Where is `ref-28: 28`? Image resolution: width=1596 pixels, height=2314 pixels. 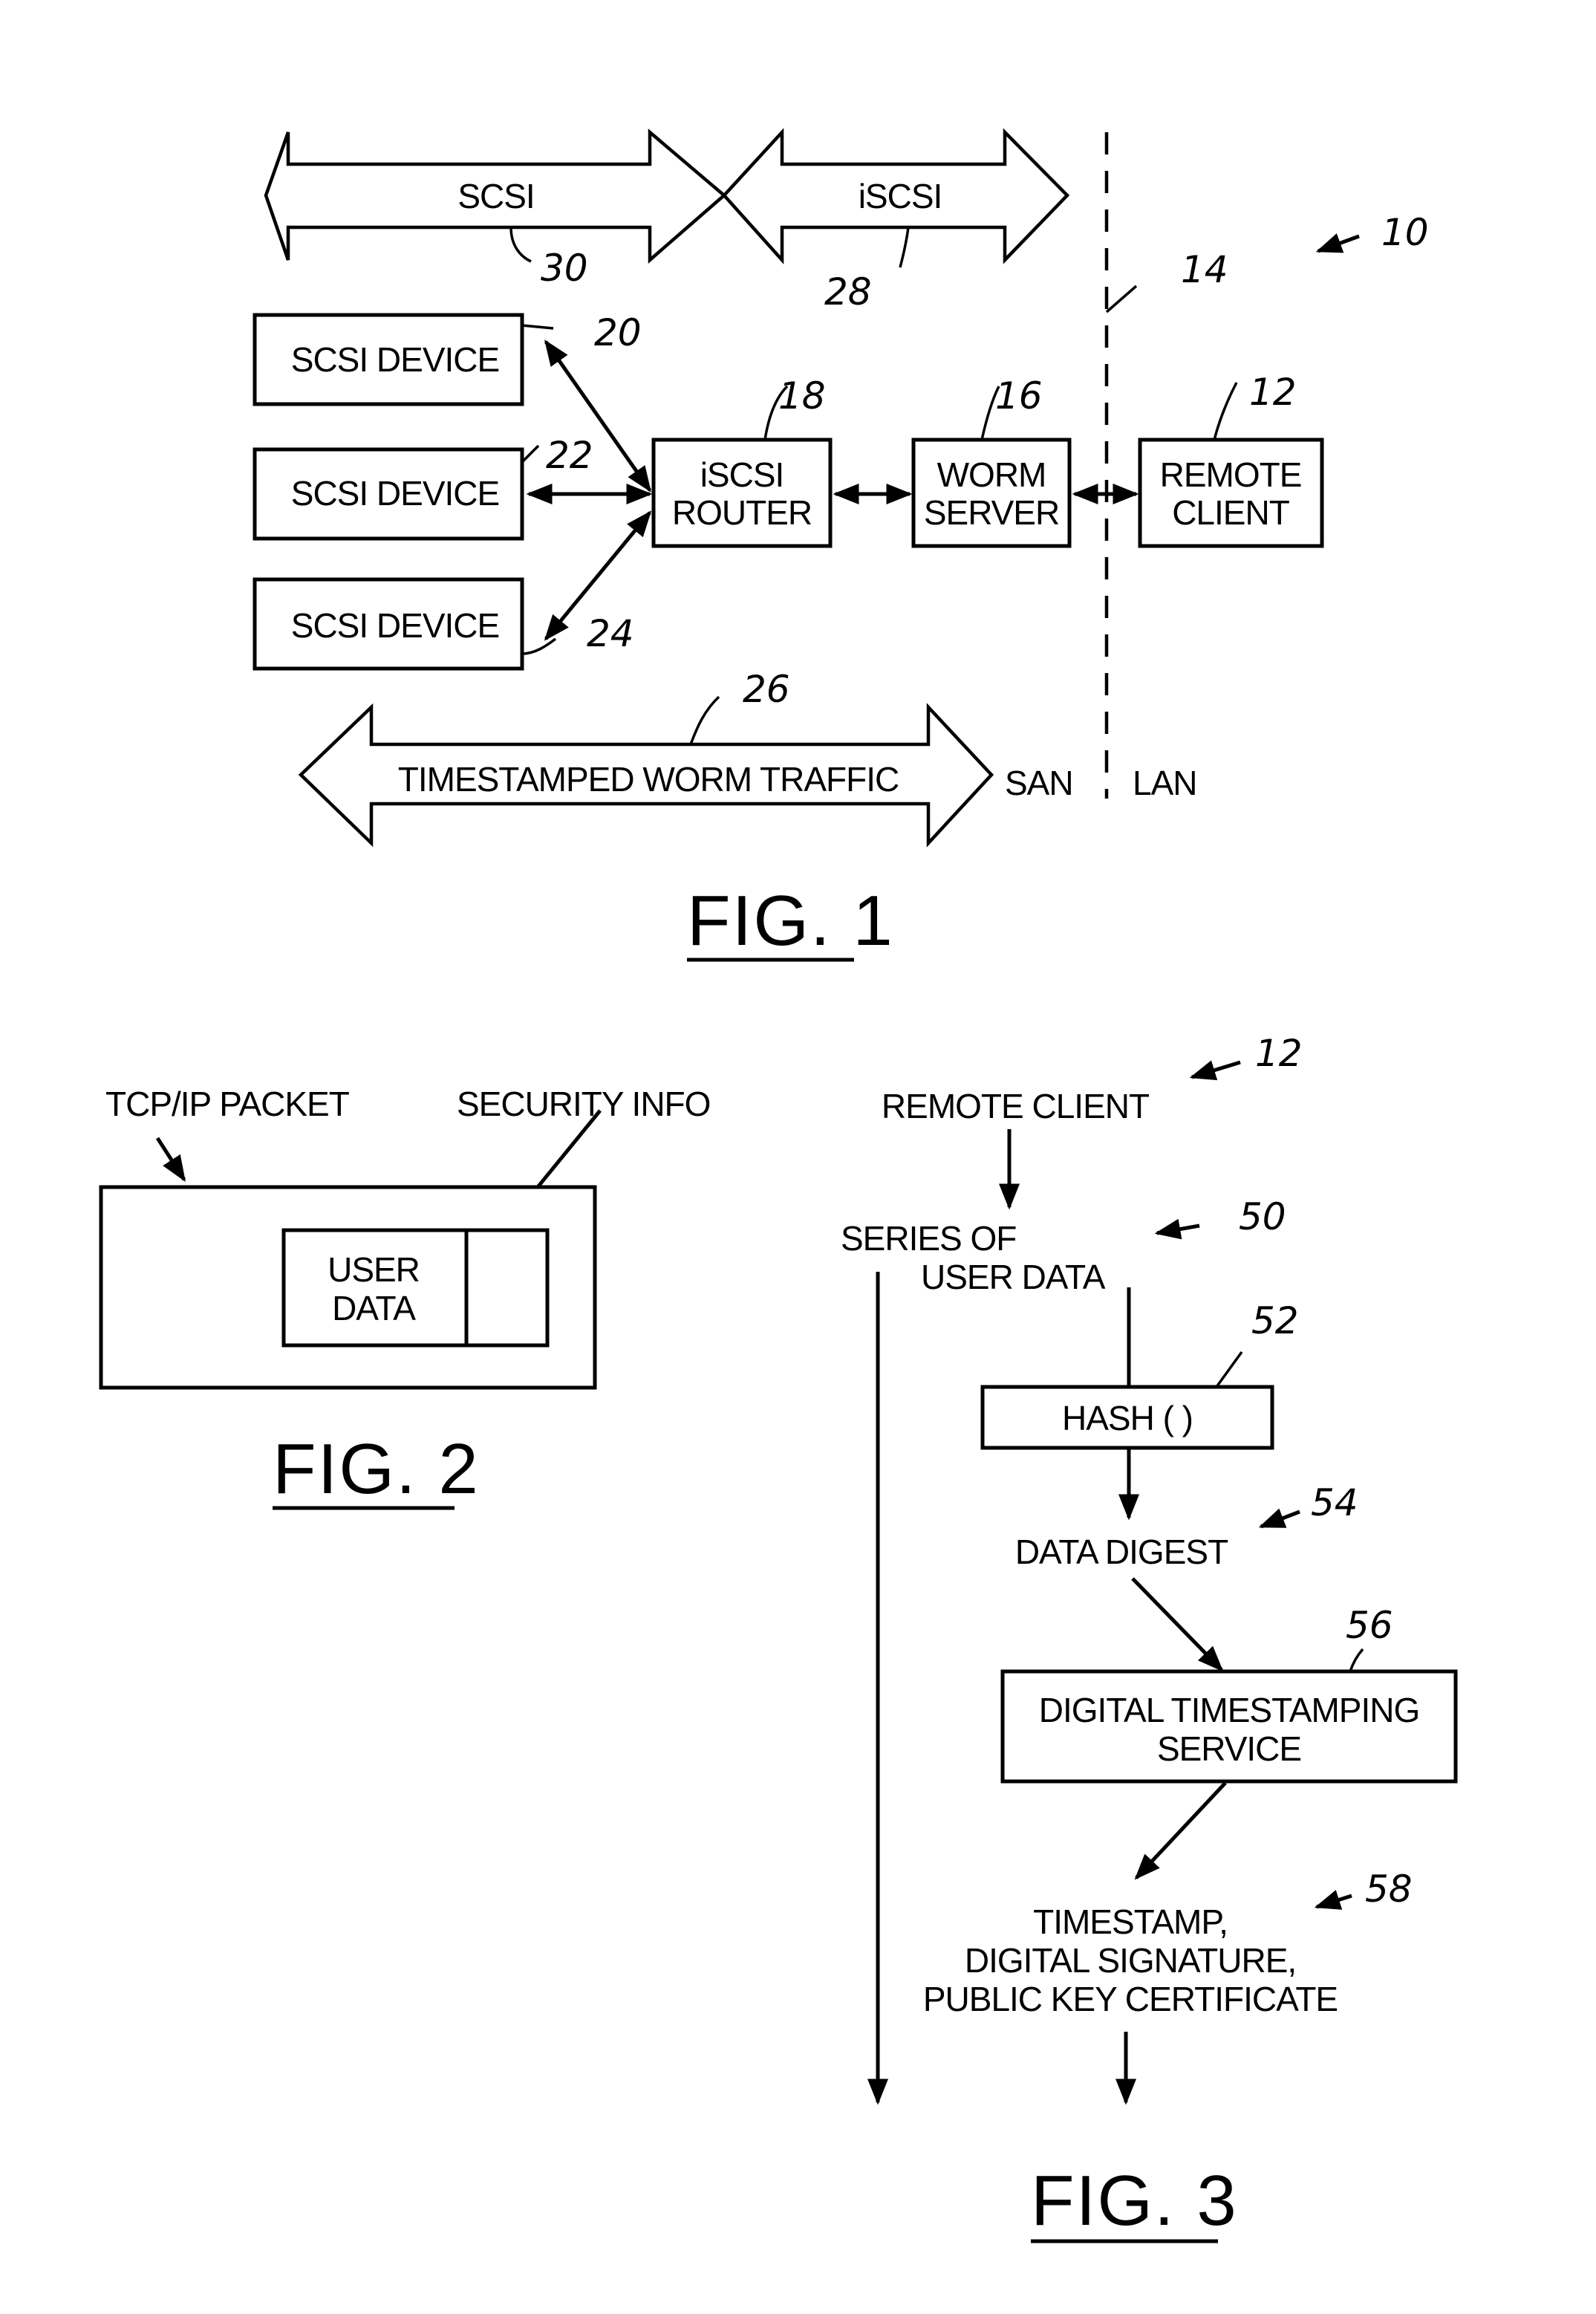
ref-28: 28 is located at coordinates (848, 292).